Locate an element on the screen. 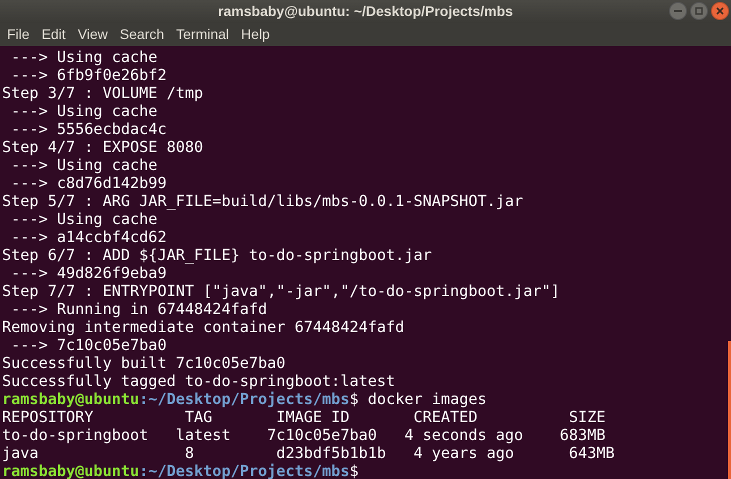  output-line: ---> 6fb9f0e26bf2 is located at coordinates (88, 75).